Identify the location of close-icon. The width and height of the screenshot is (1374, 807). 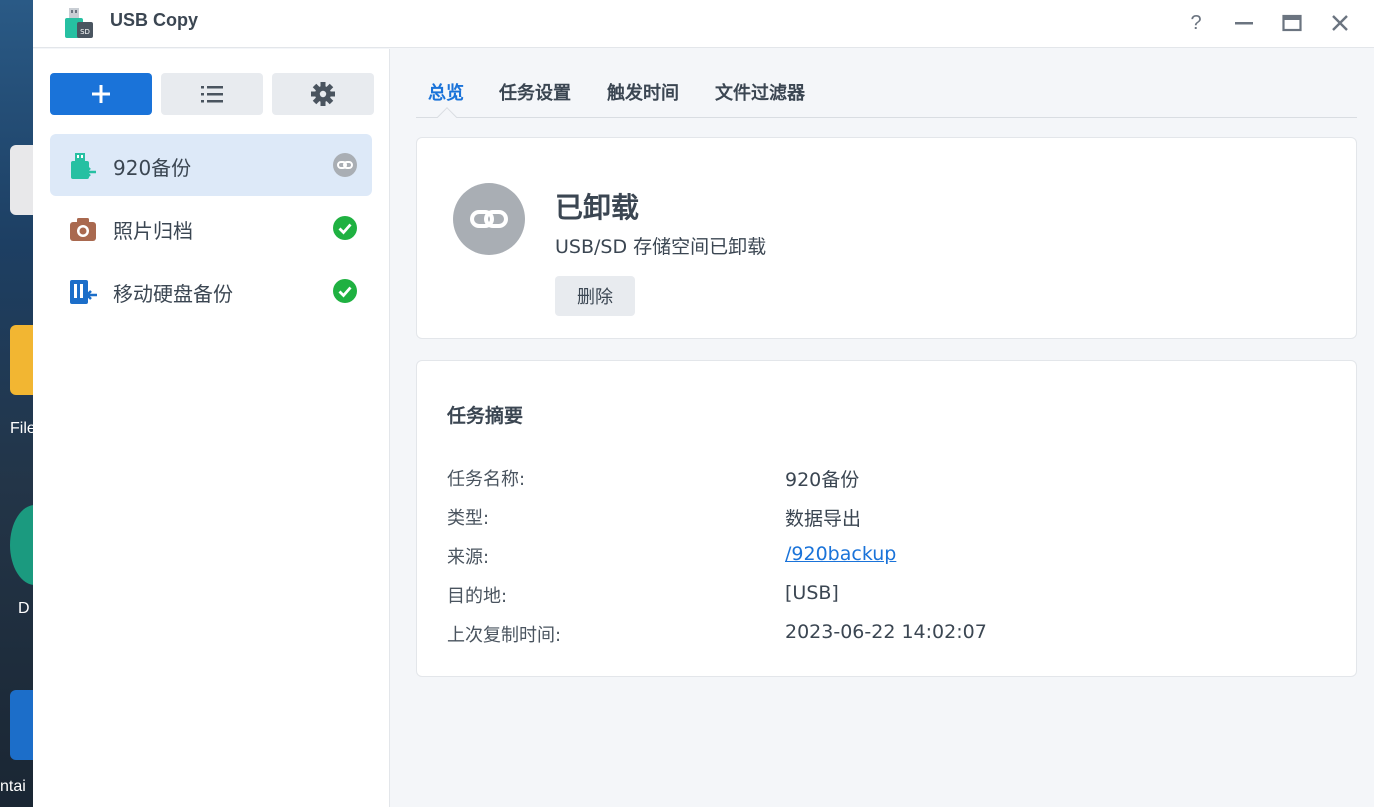
(1340, 23).